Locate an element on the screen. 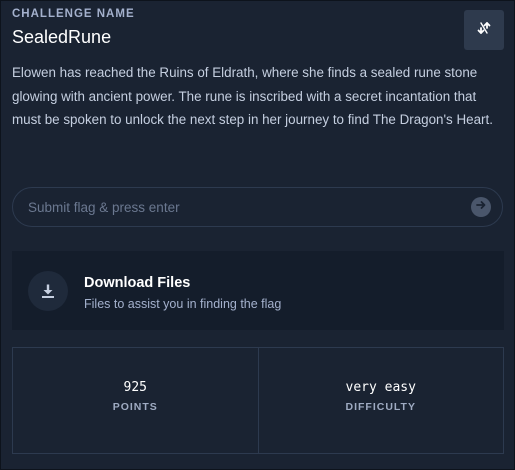 The height and width of the screenshot is (470, 515). difficulty-label: DIFFICULTY is located at coordinates (380, 407).